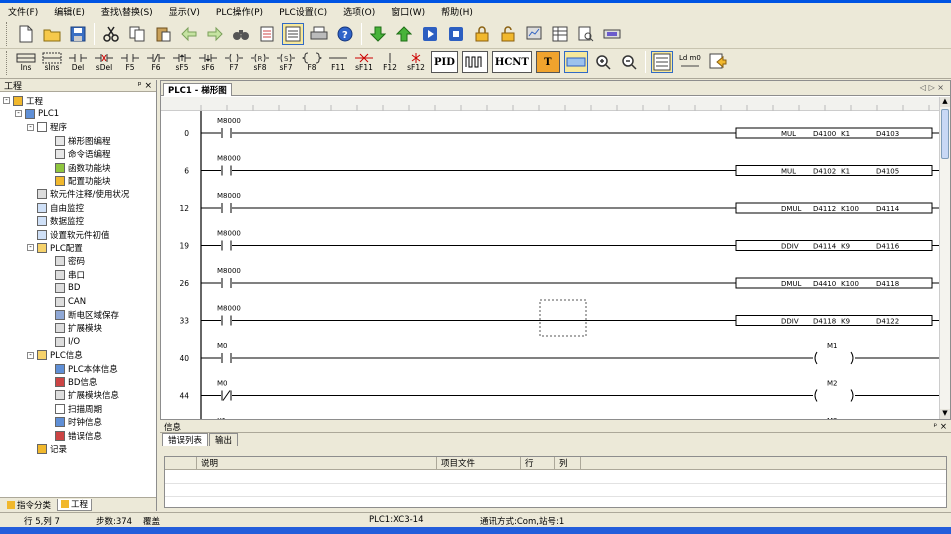 The height and width of the screenshot is (534, 951). Describe the element at coordinates (575, 62) in the screenshot. I see `select-mode-icon` at that location.